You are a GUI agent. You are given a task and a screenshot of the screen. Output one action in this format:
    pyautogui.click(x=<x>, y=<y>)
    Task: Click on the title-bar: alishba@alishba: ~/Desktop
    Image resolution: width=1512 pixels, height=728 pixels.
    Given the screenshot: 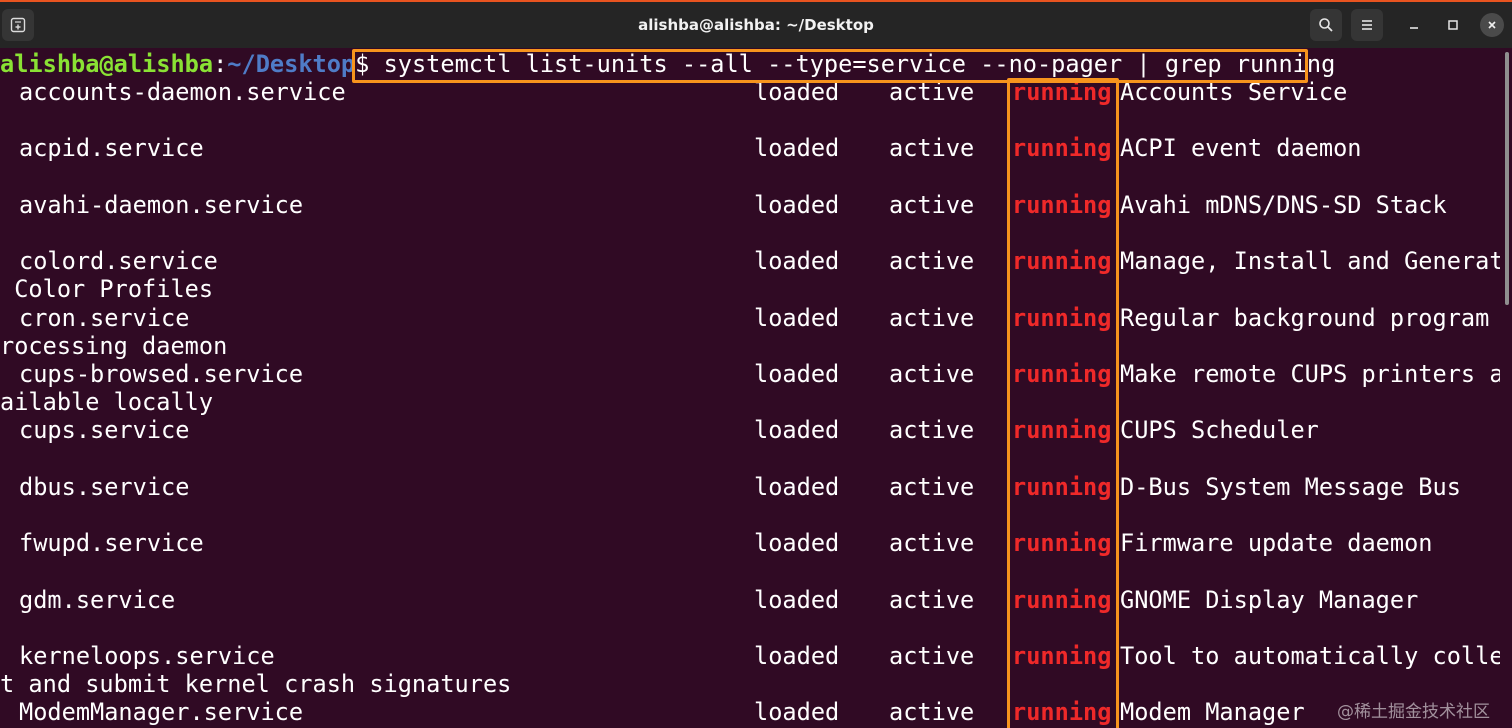 What is the action you would take?
    pyautogui.click(x=756, y=25)
    